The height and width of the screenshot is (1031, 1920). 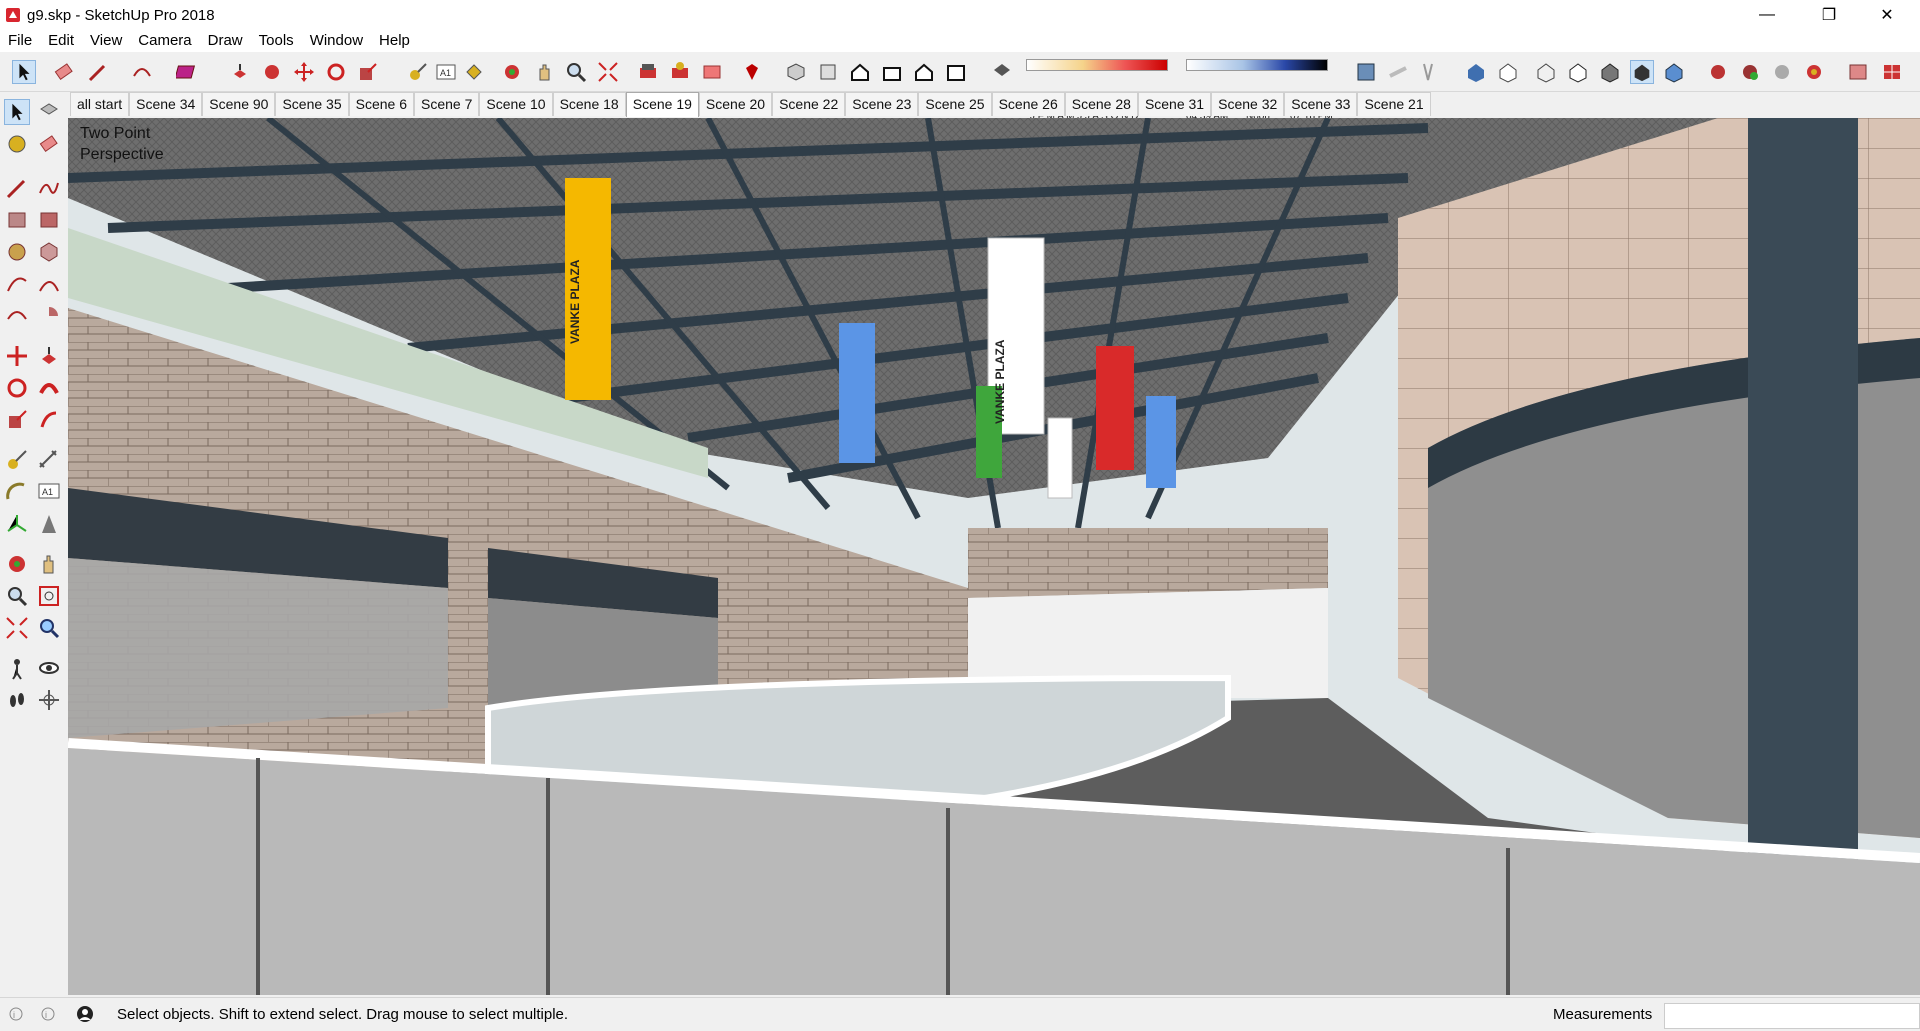 What do you see at coordinates (49, 220) in the screenshot?
I see `rotated-rectangle-icon` at bounding box center [49, 220].